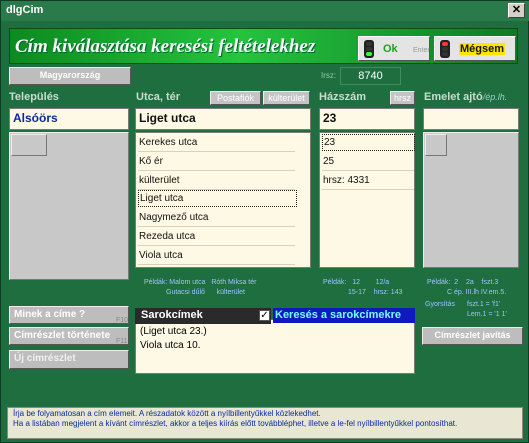 This screenshot has width=529, height=443. What do you see at coordinates (173, 331) in the screenshot?
I see `list-item: (Liget utca 23.)` at bounding box center [173, 331].